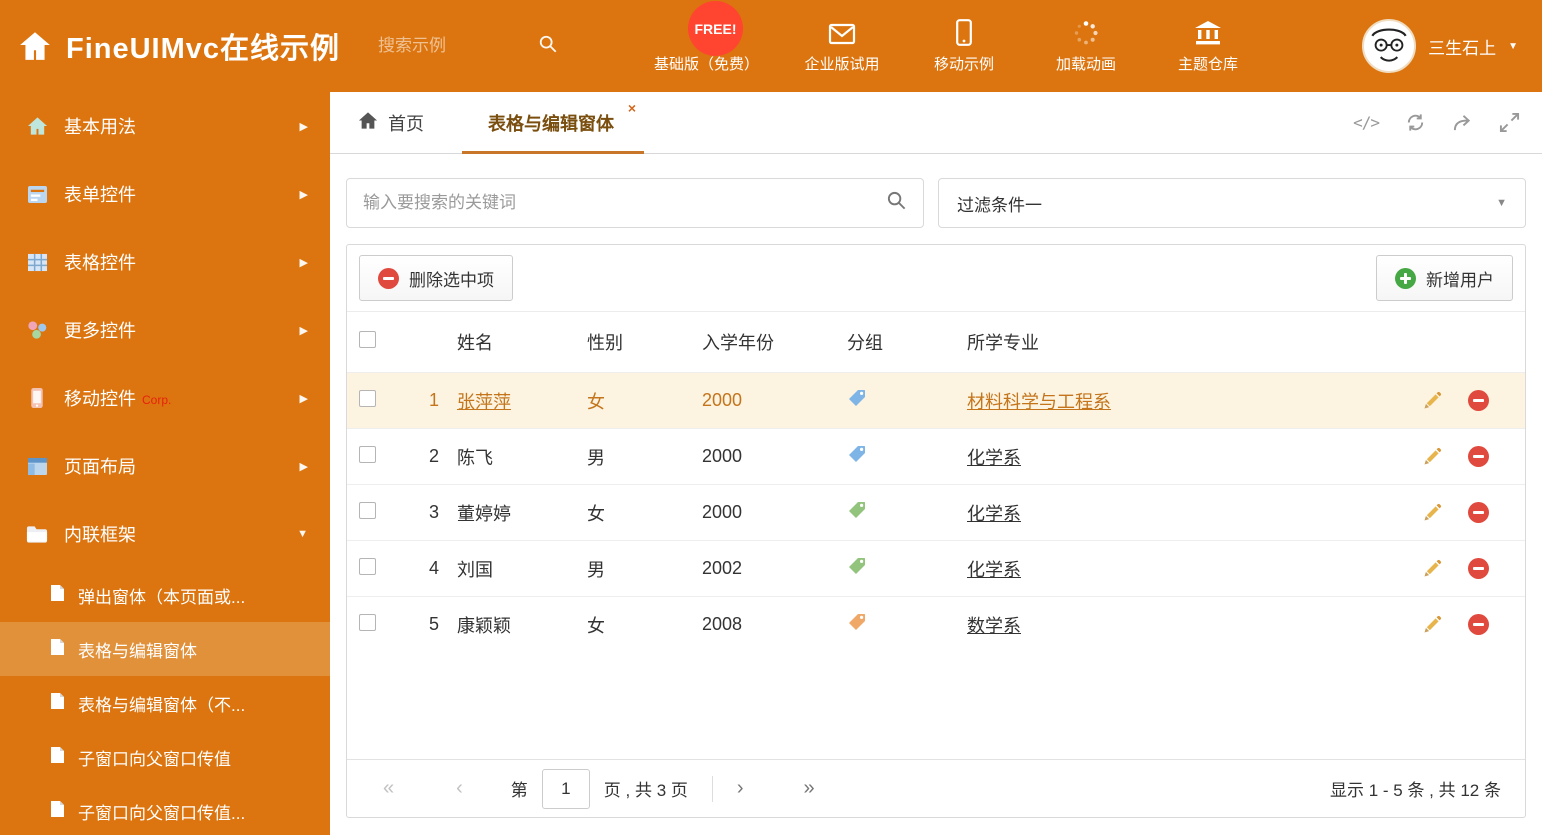  I want to click on view-source-icon: </>, so click(1366, 122).